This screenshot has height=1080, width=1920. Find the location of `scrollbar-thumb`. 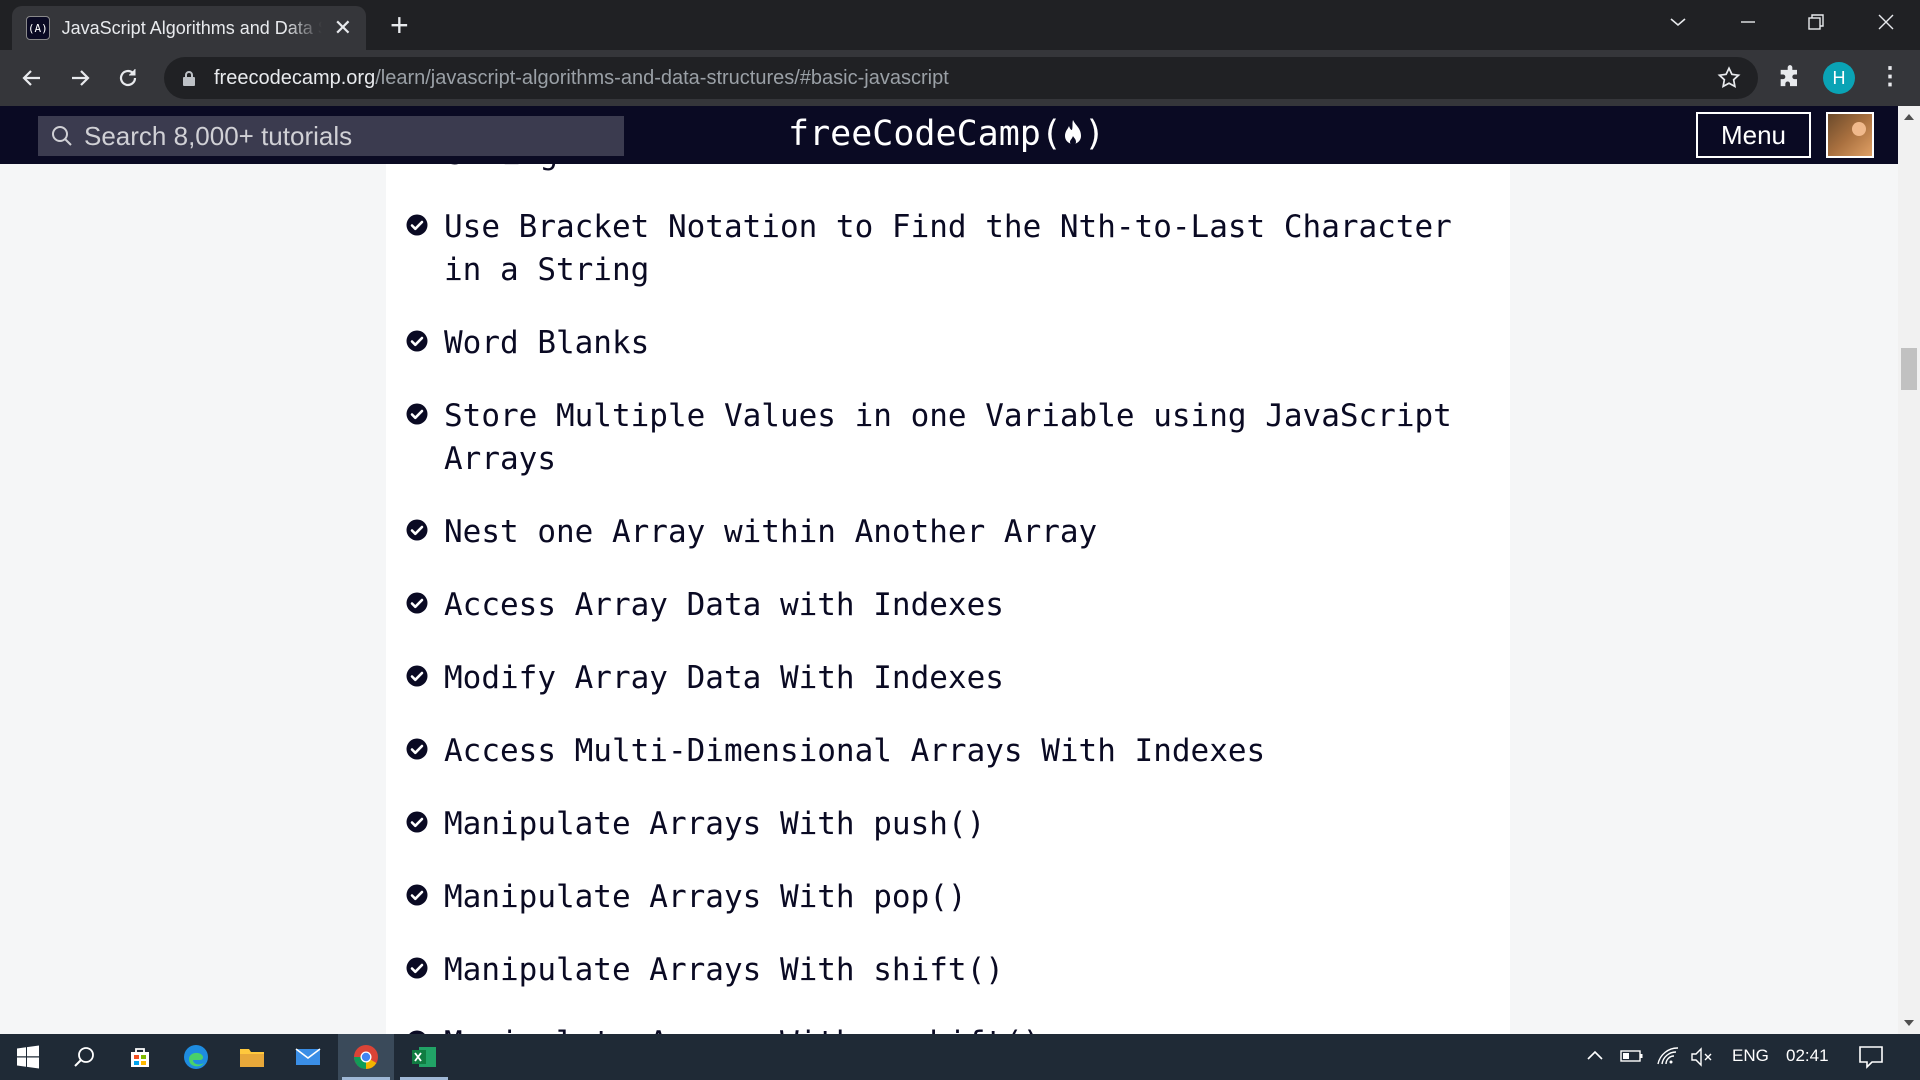

scrollbar-thumb is located at coordinates (1909, 369).